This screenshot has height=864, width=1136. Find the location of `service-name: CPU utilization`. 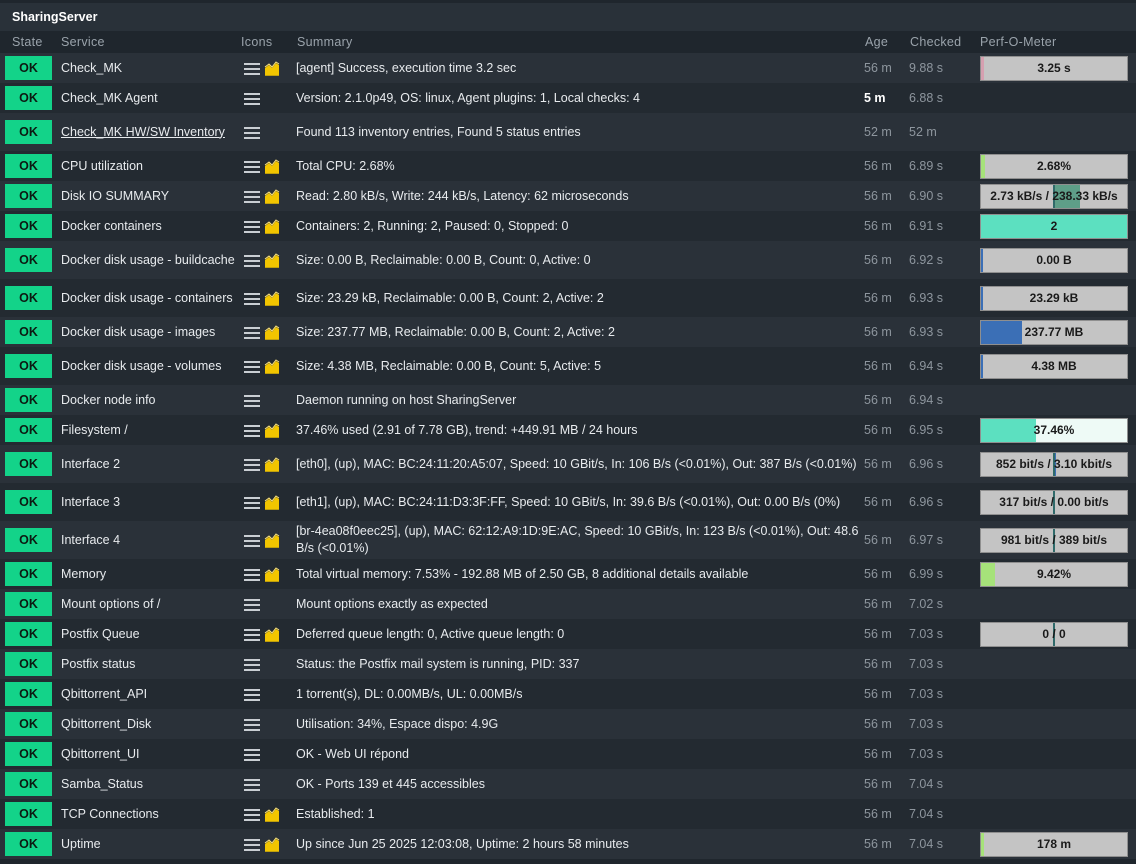

service-name: CPU utilization is located at coordinates (102, 166).